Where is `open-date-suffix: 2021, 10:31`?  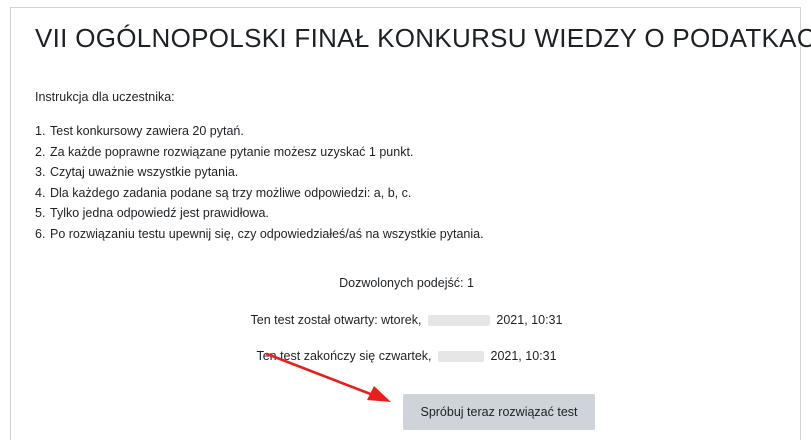 open-date-suffix: 2021, 10:31 is located at coordinates (529, 320).